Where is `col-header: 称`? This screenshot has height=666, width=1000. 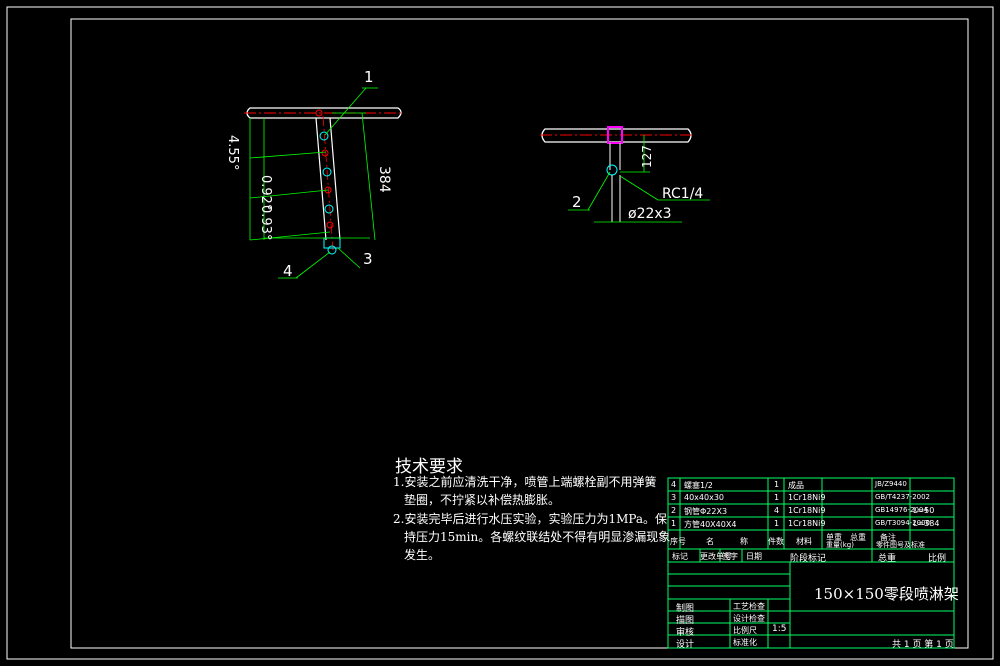
col-header: 称 is located at coordinates (744, 541).